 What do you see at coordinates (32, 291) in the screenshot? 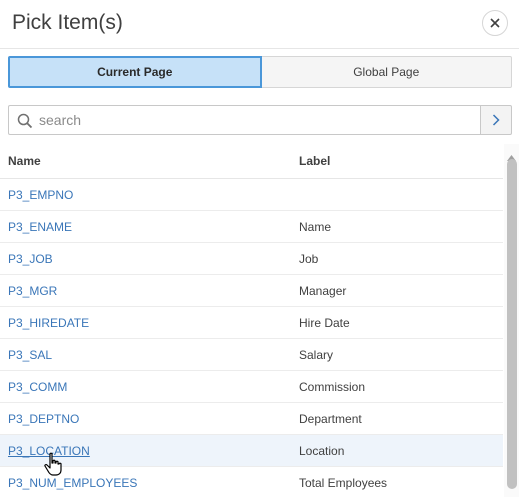
I see `item-name-link: P3_MGR` at bounding box center [32, 291].